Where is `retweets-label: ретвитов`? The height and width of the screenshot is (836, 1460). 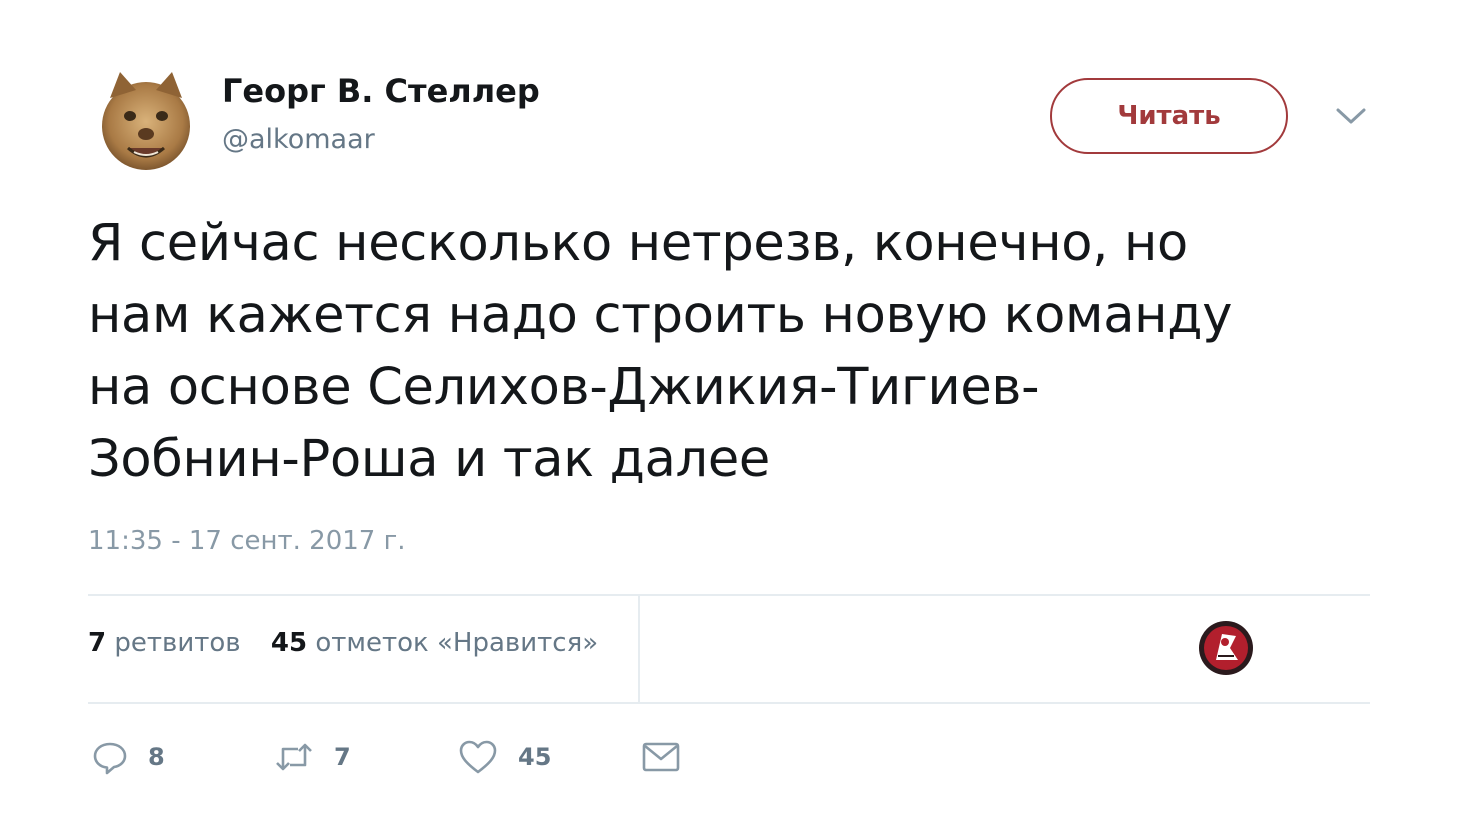 retweets-label: ретвитов is located at coordinates (177, 643).